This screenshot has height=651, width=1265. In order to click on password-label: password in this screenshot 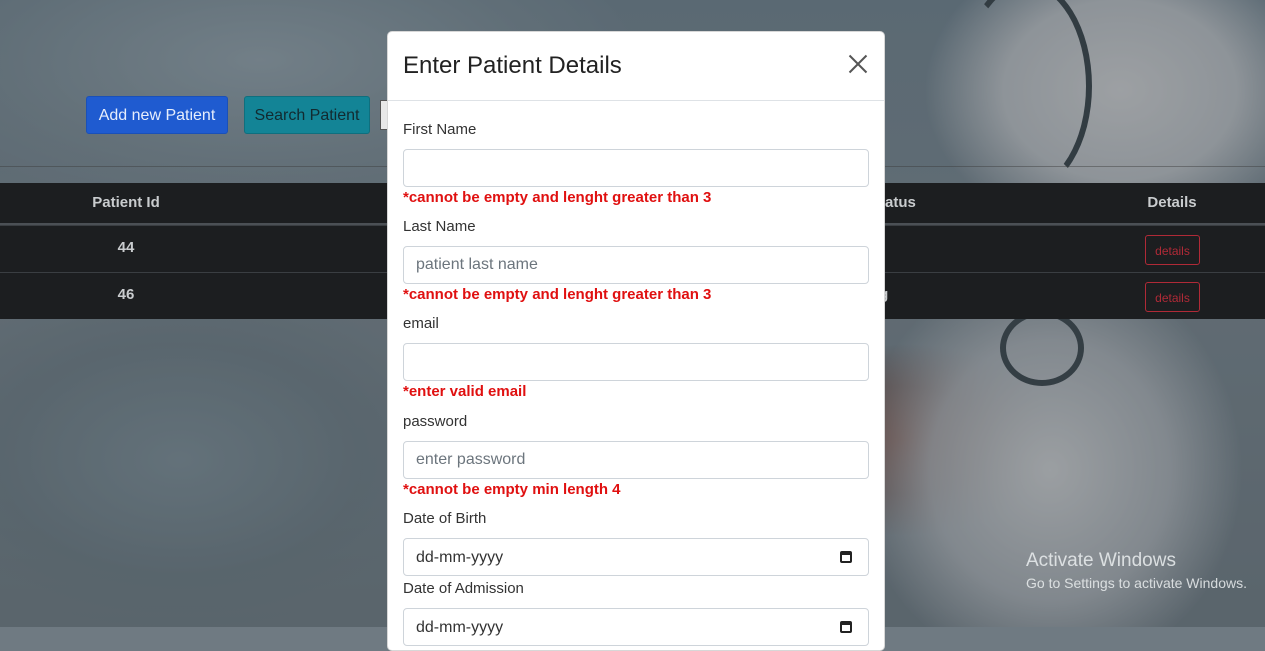, I will do `click(435, 421)`.